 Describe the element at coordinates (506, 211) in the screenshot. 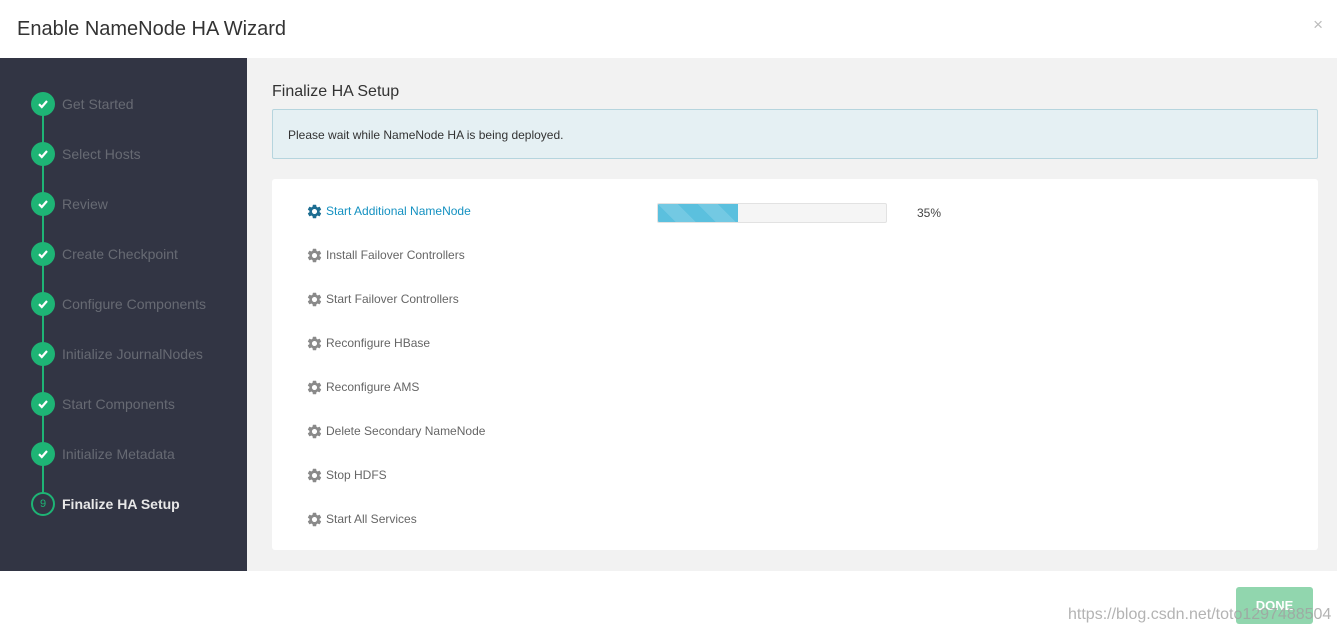

I see `task-start-additional-namenode: Start Additional NameNode` at that location.